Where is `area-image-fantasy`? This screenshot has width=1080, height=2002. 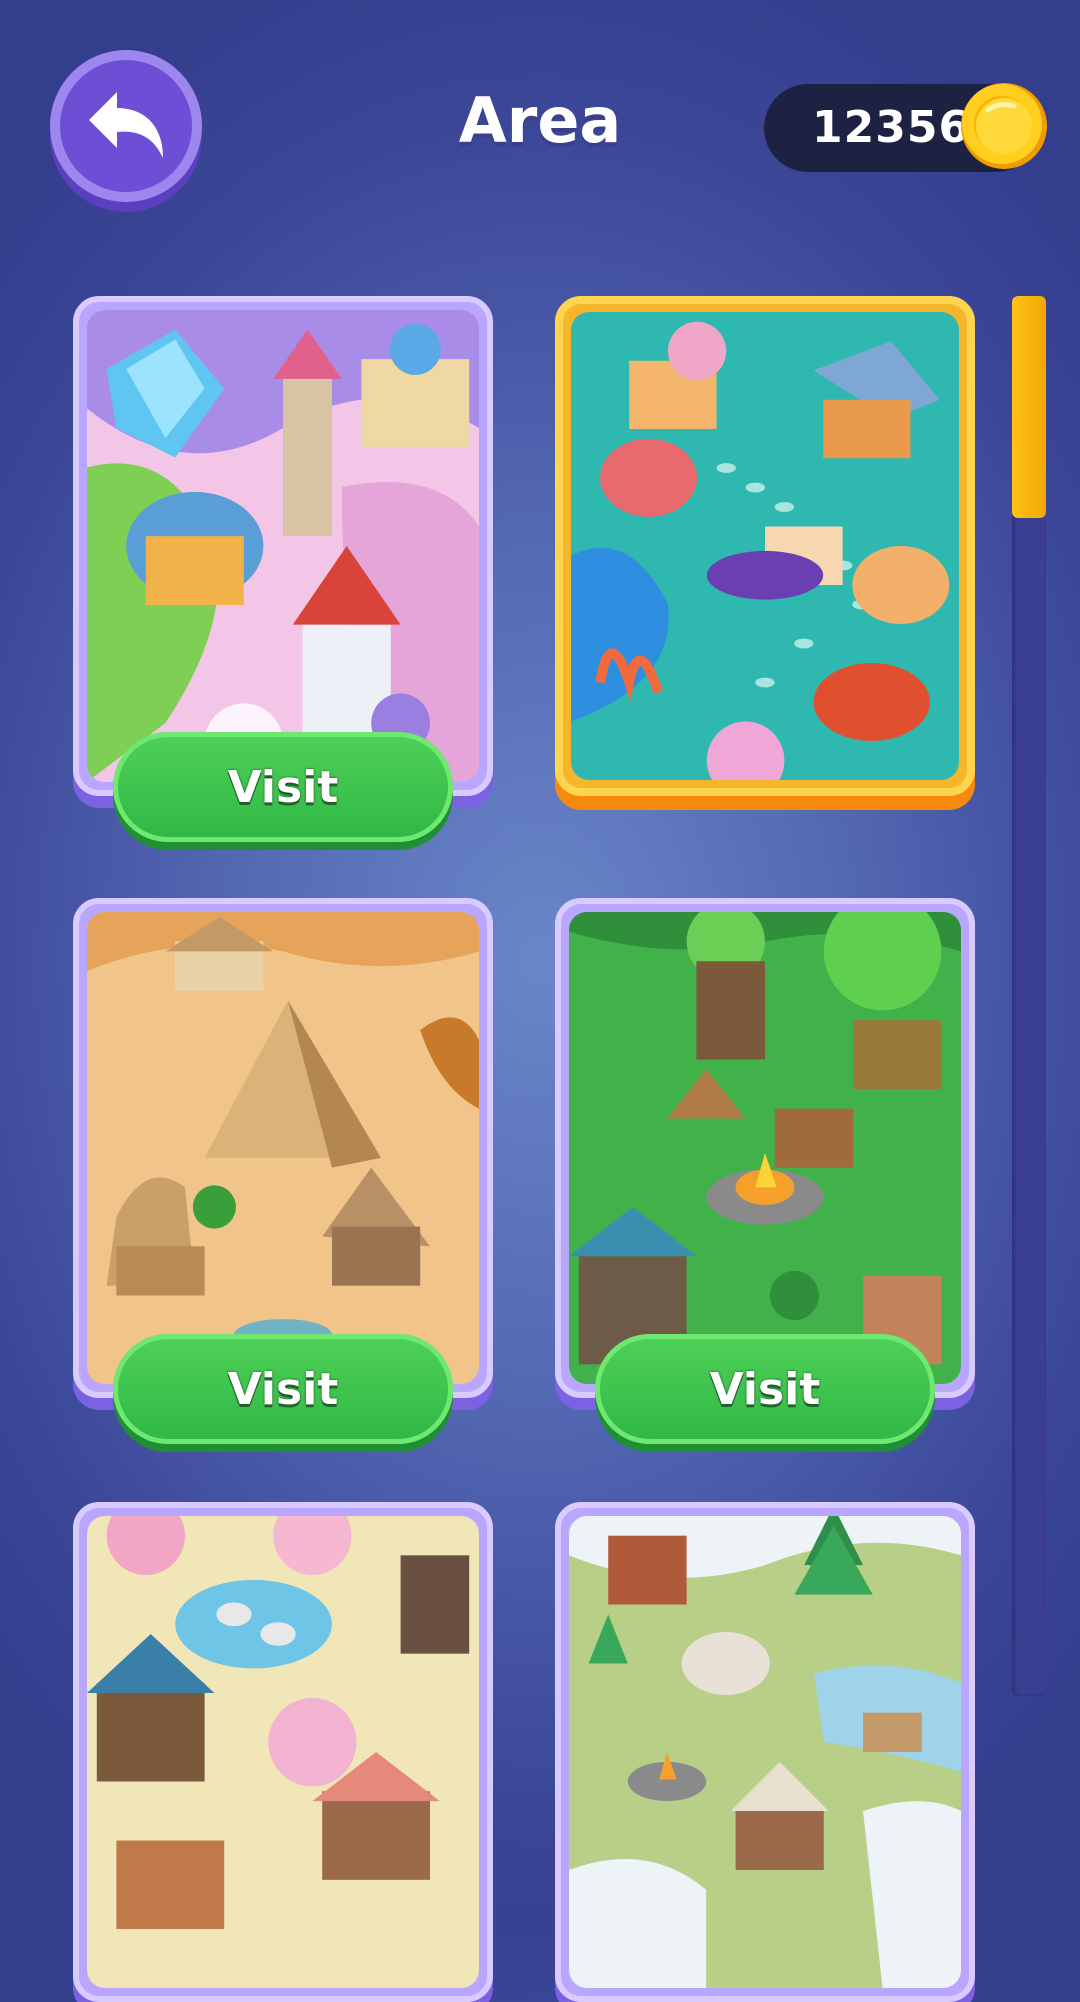
area-image-fantasy is located at coordinates (283, 546).